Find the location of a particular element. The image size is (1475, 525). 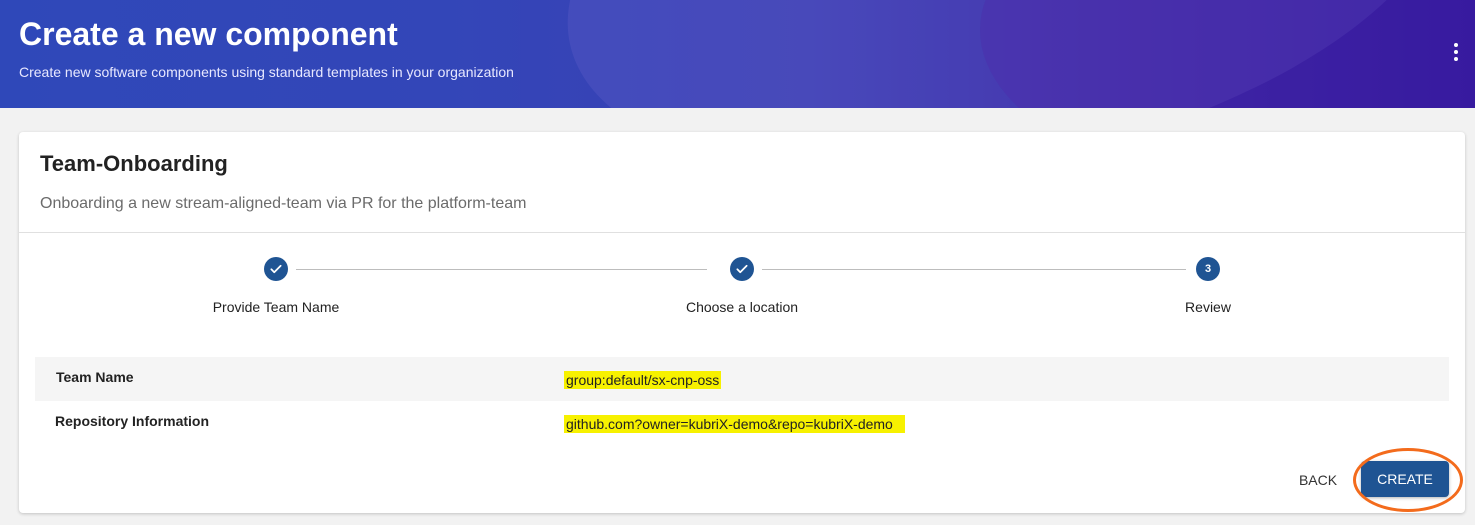

template-title: Team-Onboarding is located at coordinates (134, 163).